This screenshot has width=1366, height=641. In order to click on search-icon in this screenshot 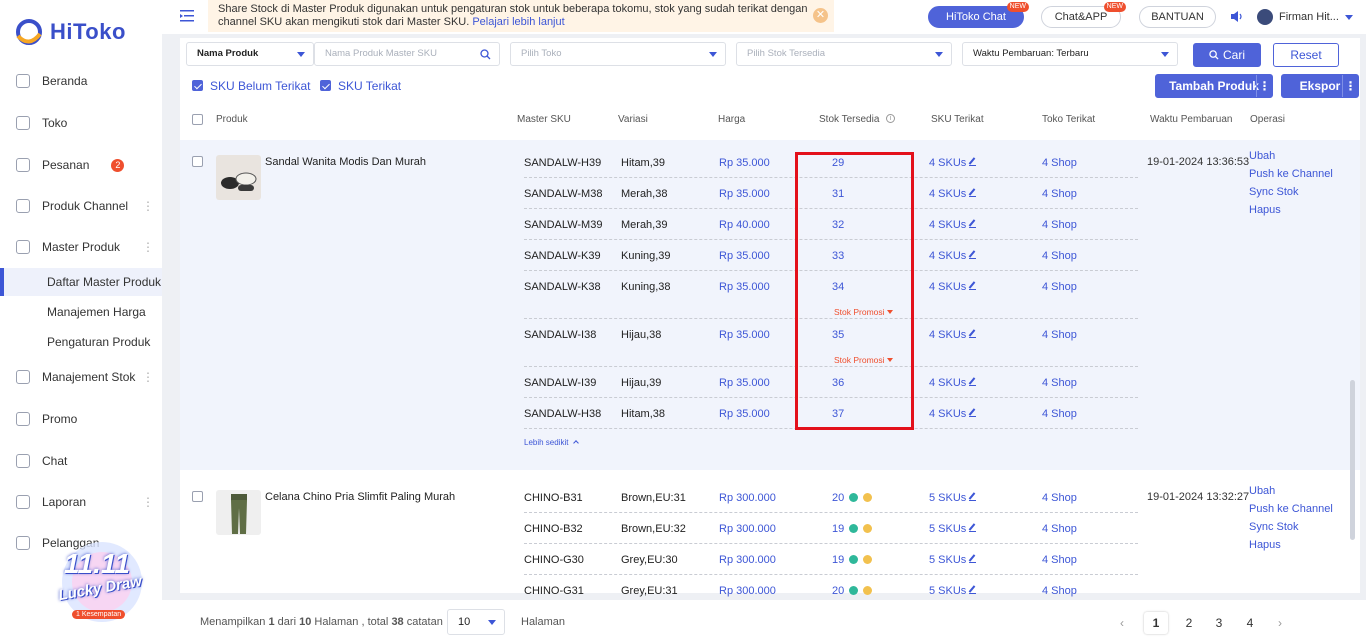, I will do `click(485, 54)`.